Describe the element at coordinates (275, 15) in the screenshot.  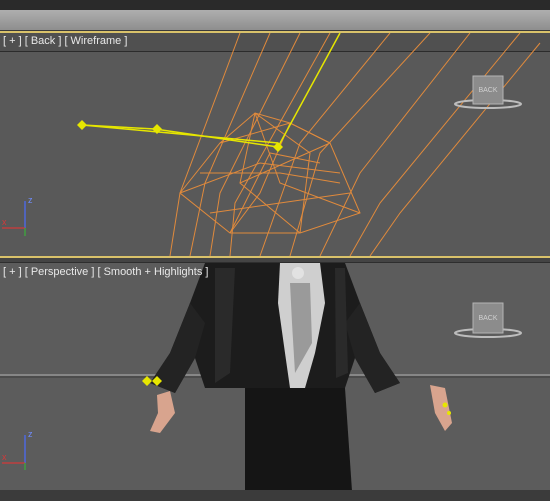
I see `window-title-bar` at that location.